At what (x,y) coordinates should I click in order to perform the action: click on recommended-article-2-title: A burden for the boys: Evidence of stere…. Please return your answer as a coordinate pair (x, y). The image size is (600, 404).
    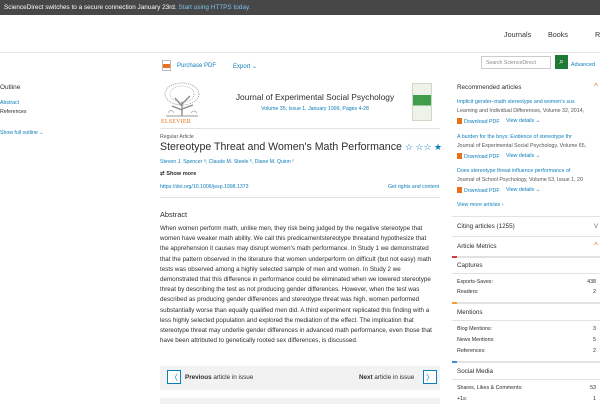
    Looking at the image, I should click on (528, 137).